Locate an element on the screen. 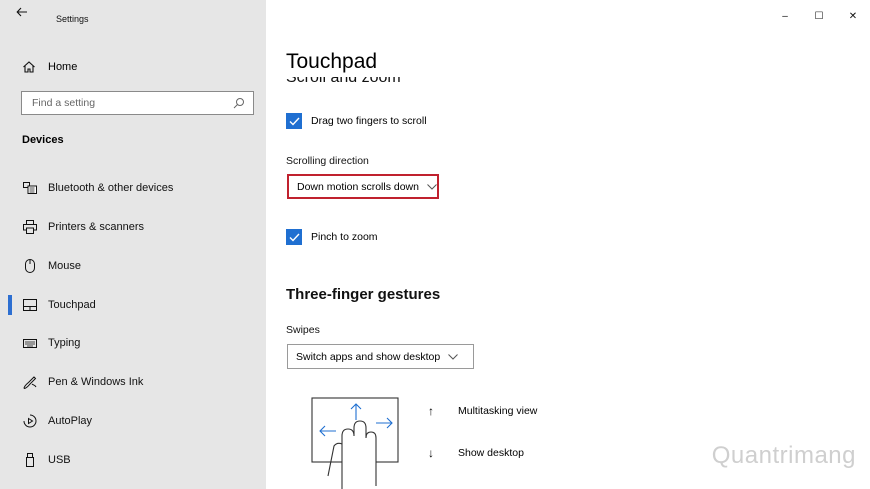  swipes-label: Swipes is located at coordinates (303, 330).